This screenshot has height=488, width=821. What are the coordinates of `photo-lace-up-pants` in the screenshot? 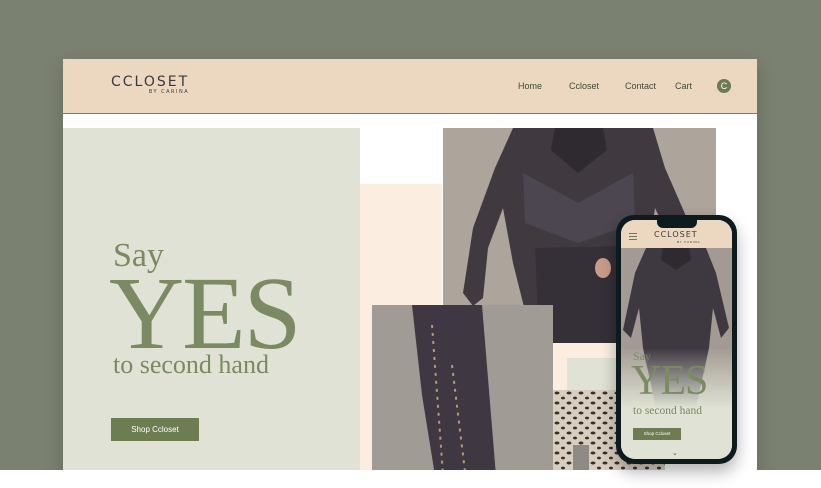 It's located at (462, 396).